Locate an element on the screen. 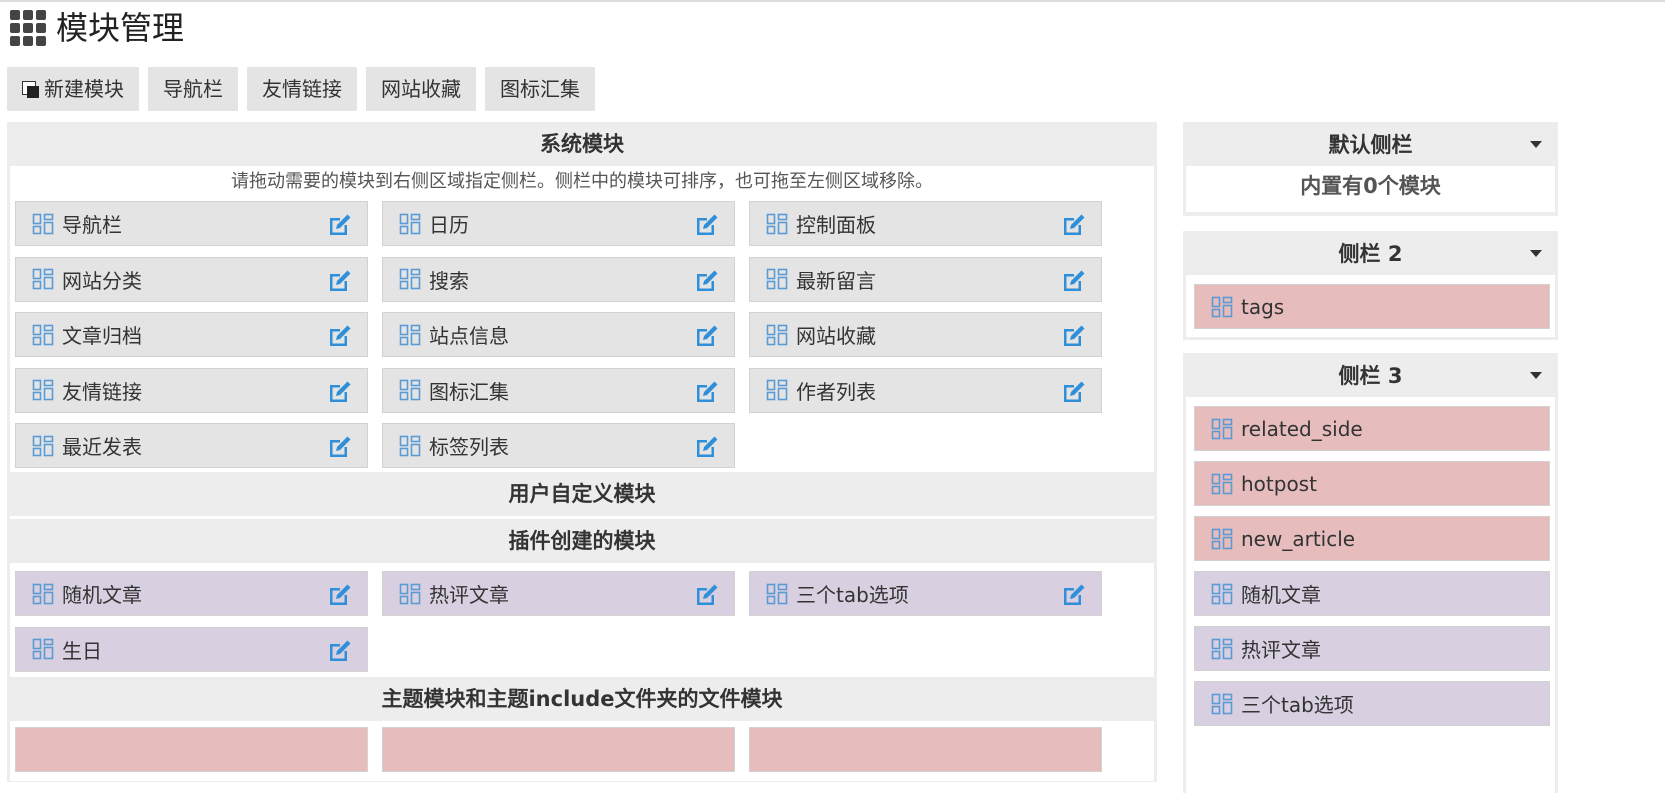 The image size is (1665, 797). page-title: 模块管理 is located at coordinates (120, 28).